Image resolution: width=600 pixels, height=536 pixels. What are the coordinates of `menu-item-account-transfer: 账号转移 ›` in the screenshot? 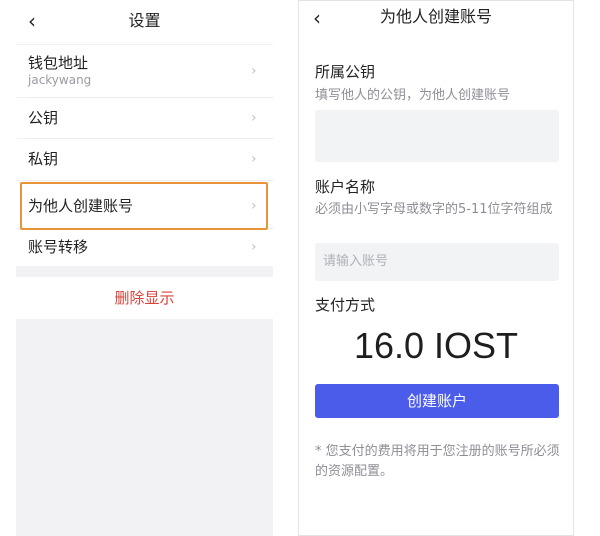 It's located at (144, 247).